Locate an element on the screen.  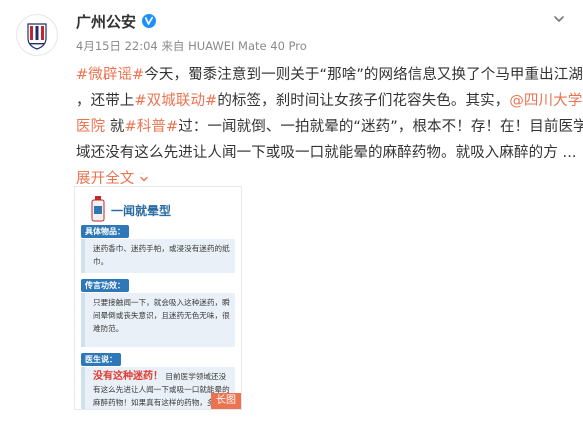
card-header: 一闻就晕型 is located at coordinates (158, 210).